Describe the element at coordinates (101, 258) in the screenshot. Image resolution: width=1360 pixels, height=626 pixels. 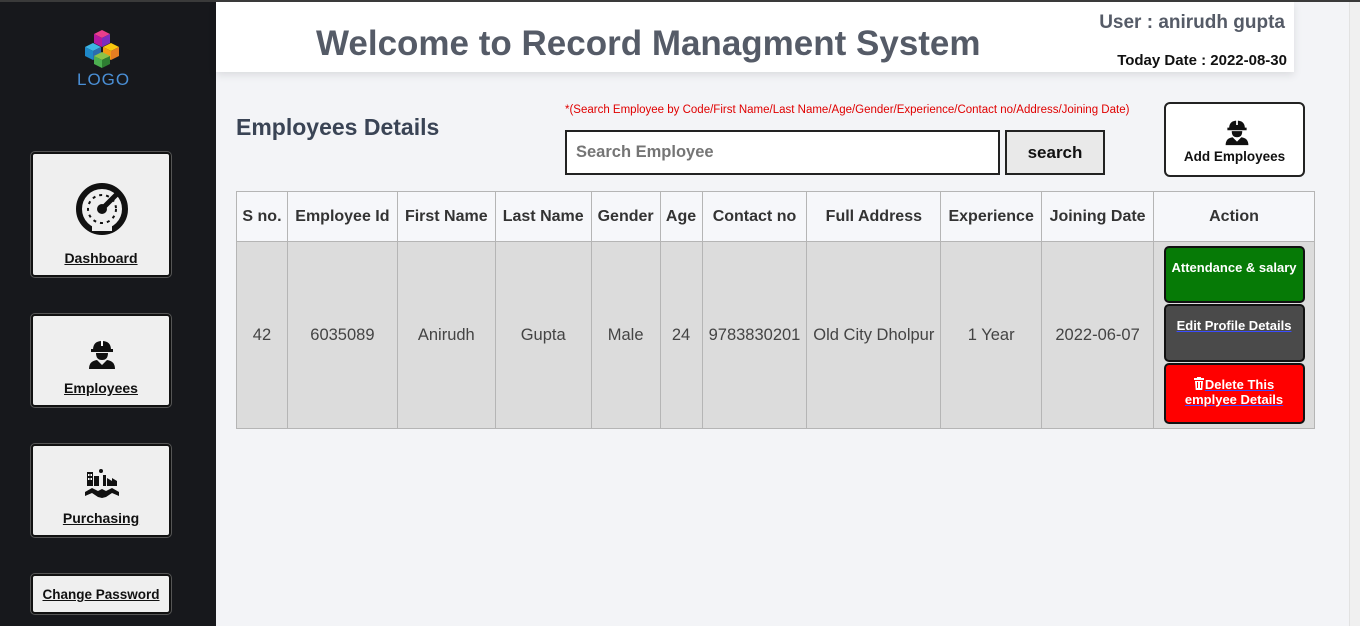
I see `sidebar-item-label: Dashboard` at that location.